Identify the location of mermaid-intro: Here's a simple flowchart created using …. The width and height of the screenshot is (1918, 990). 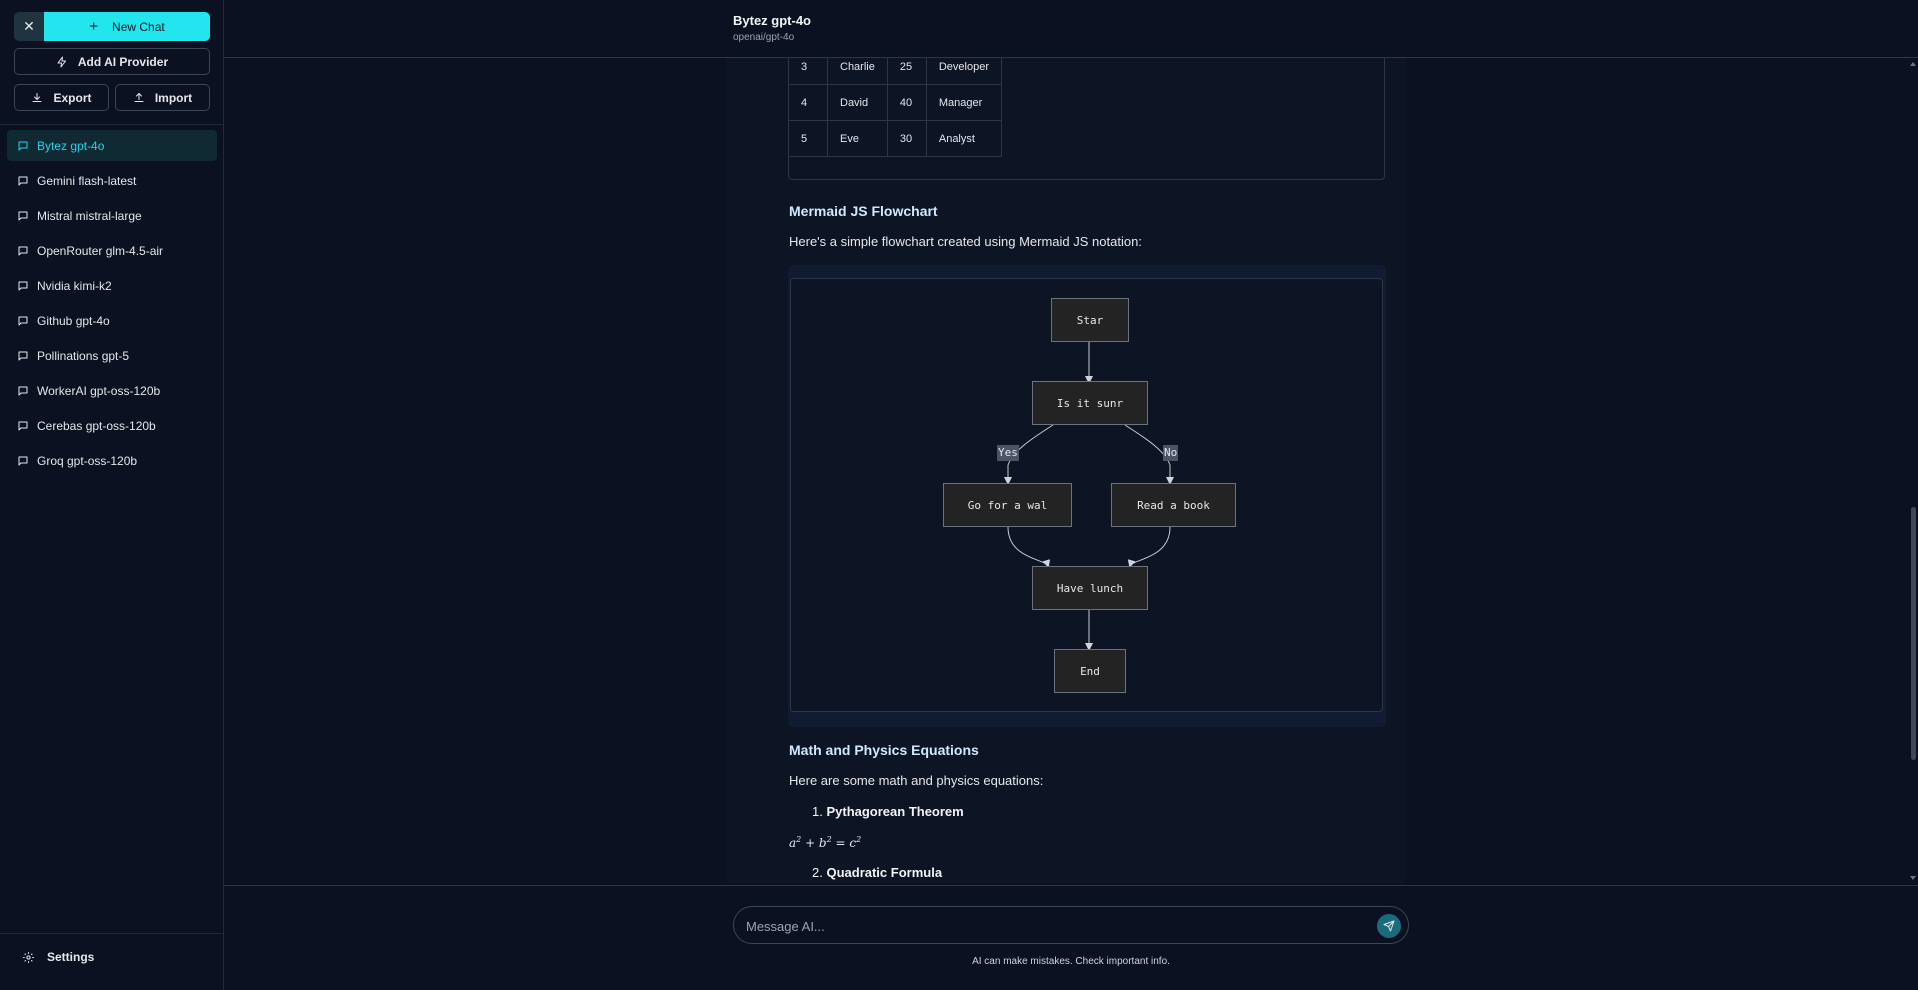
(965, 241).